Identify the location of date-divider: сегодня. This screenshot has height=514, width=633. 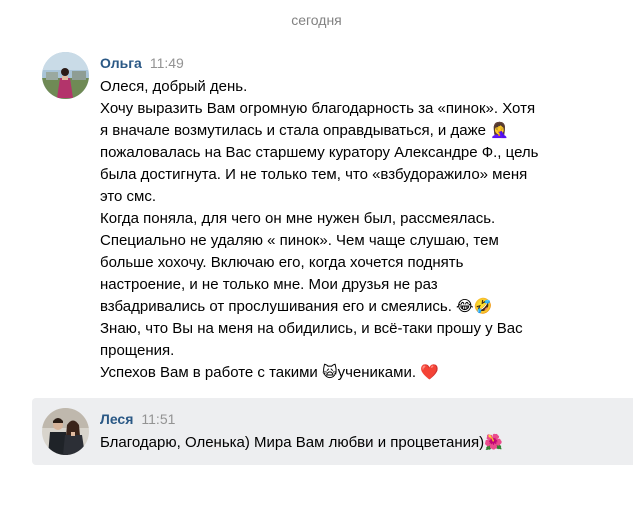
(316, 20).